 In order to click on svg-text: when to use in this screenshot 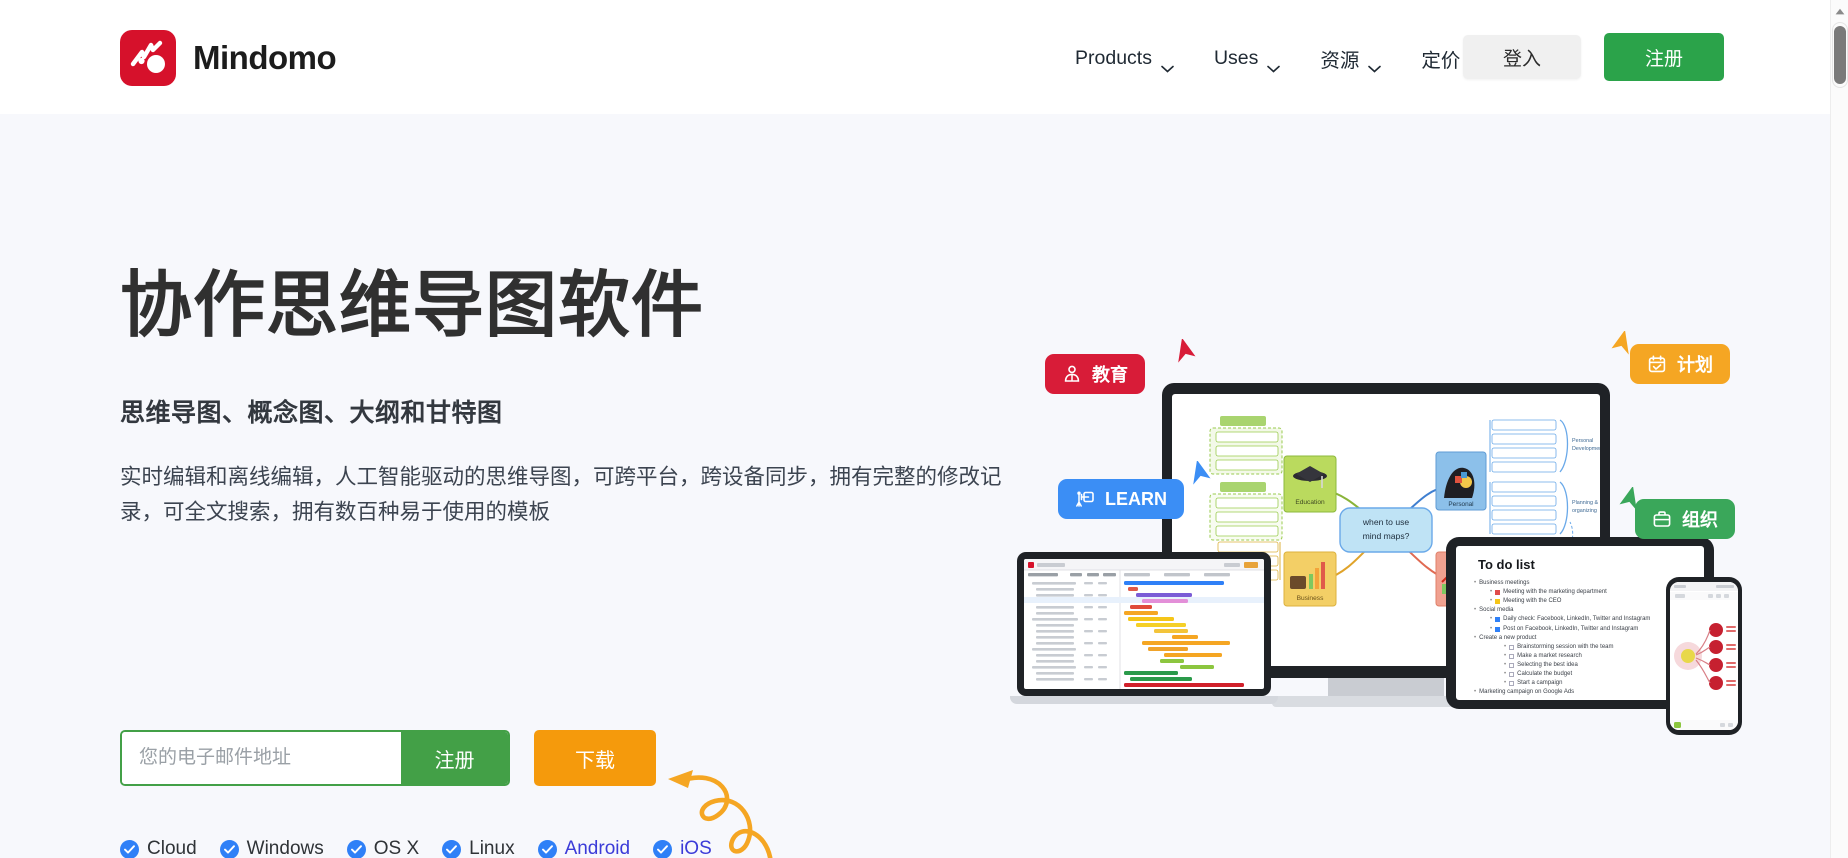, I will do `click(1386, 522)`.